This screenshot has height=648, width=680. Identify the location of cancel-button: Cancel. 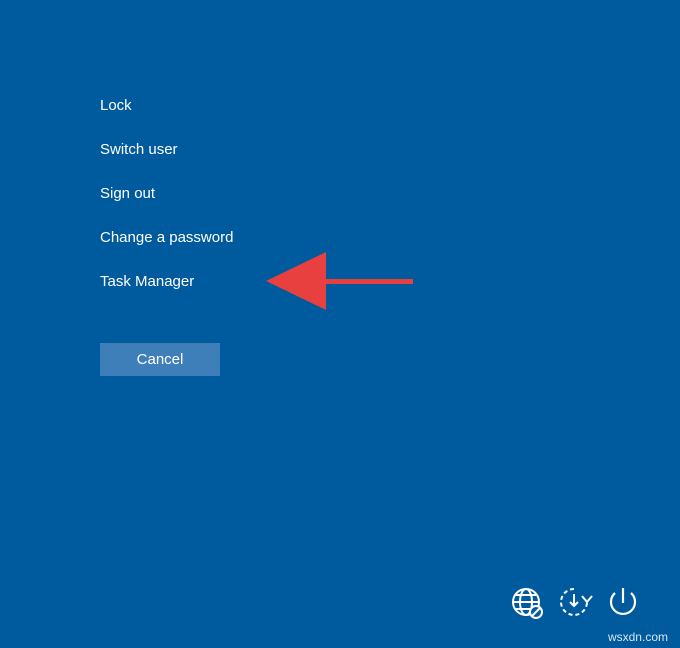
(160, 359).